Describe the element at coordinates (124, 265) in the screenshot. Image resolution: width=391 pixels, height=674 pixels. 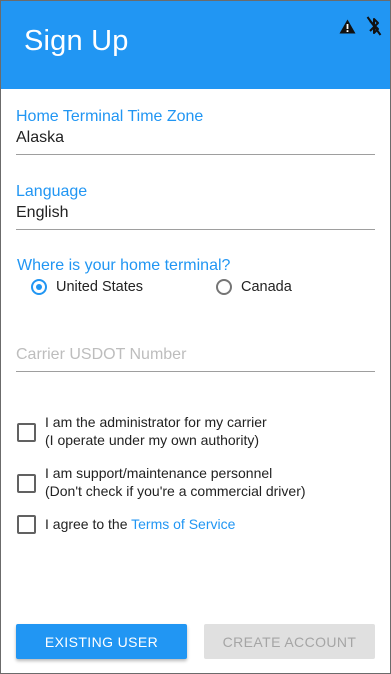
I see `home-terminal-question: Where is your home terminal?` at that location.